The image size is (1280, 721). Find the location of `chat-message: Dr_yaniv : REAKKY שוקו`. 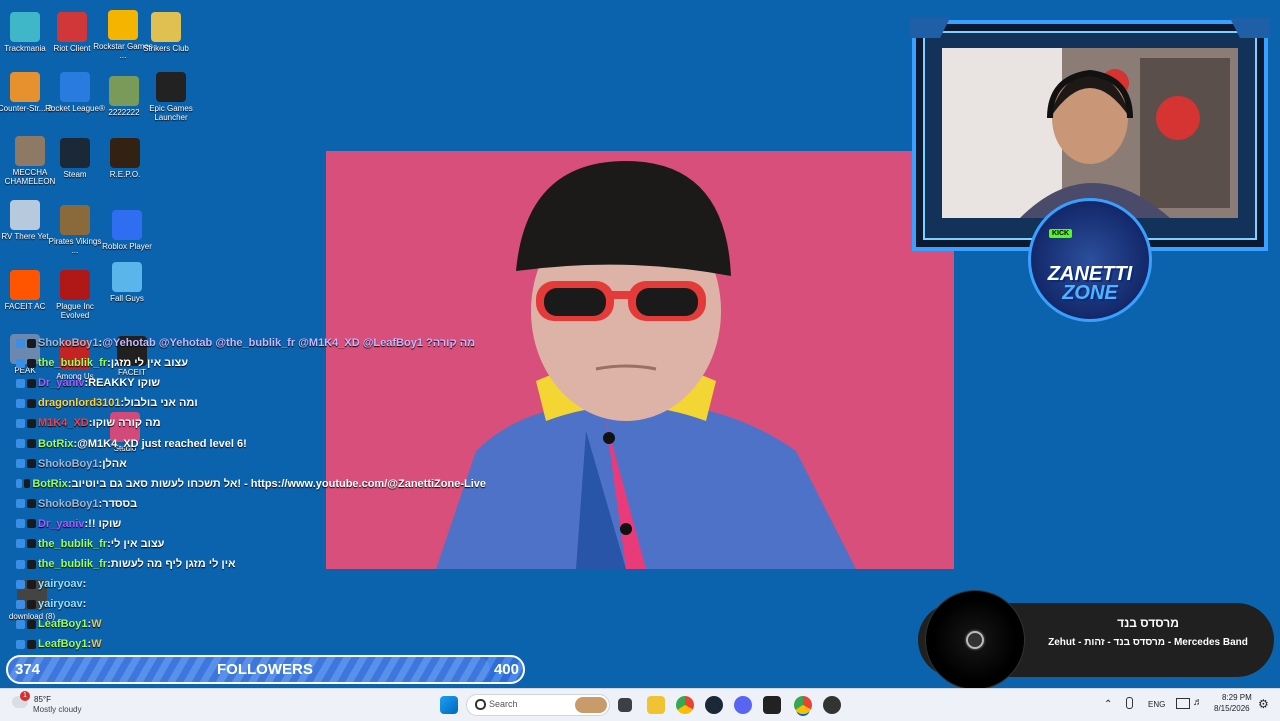

chat-message: Dr_yaniv : REAKKY שוקו is located at coordinates (251, 383).